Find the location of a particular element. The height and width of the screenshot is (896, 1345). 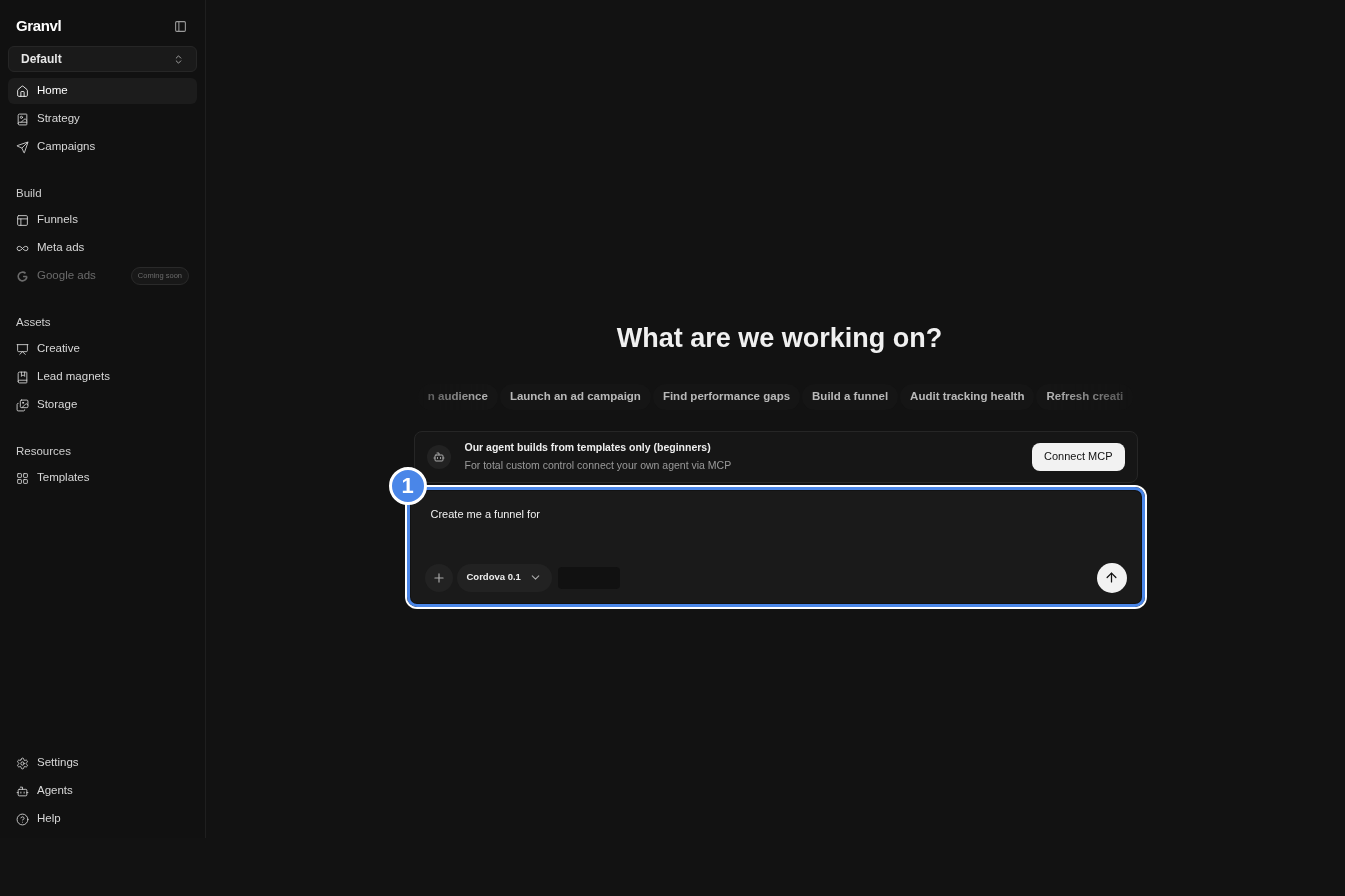

paper-plane-icon is located at coordinates (22, 147).